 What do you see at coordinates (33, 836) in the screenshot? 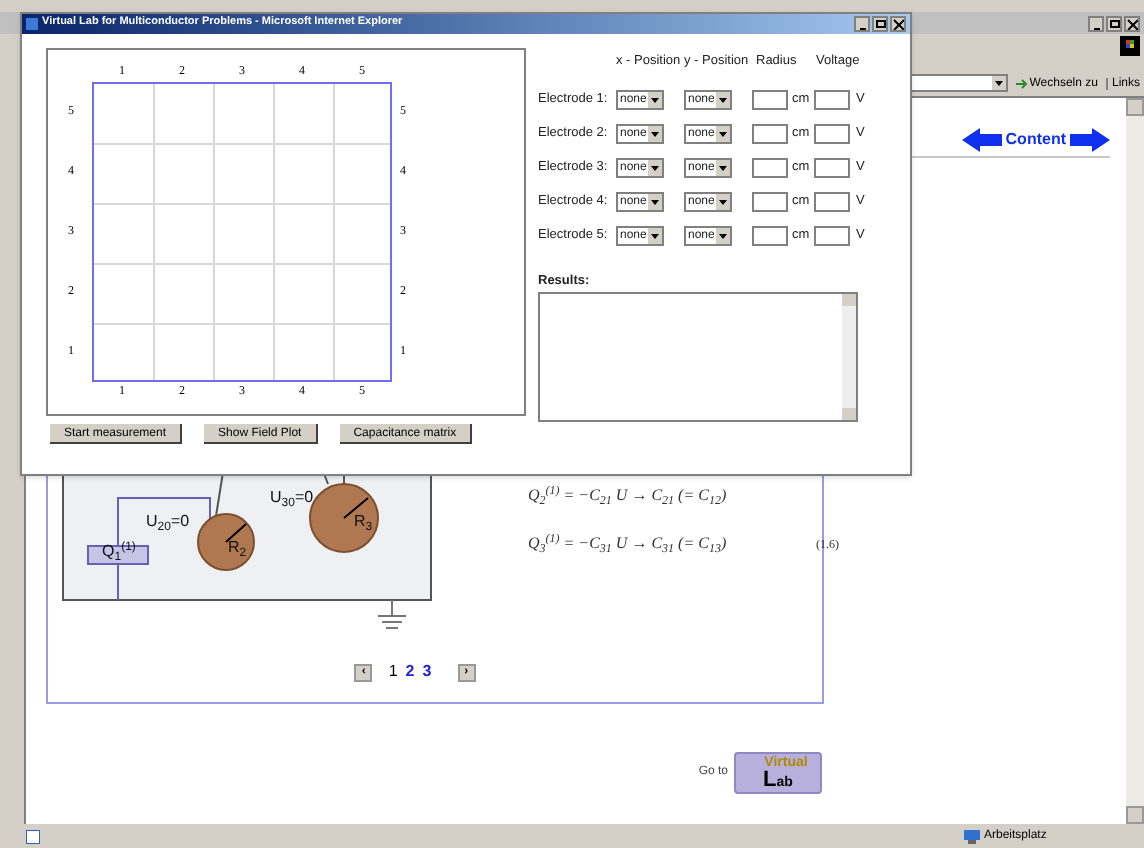
I see `page-icon` at bounding box center [33, 836].